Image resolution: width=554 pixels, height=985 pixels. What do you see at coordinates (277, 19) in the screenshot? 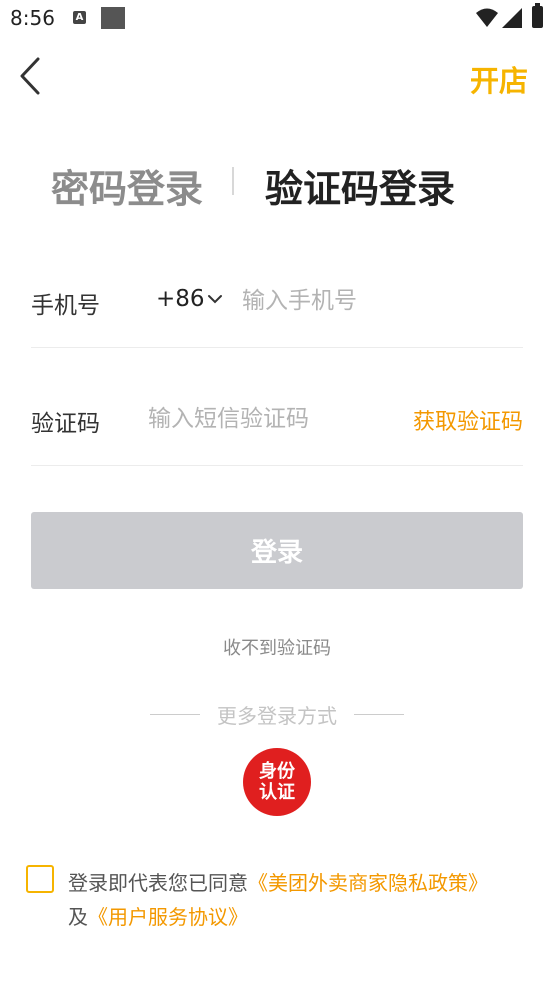
I see `status-bar: 8:56 A` at bounding box center [277, 19].